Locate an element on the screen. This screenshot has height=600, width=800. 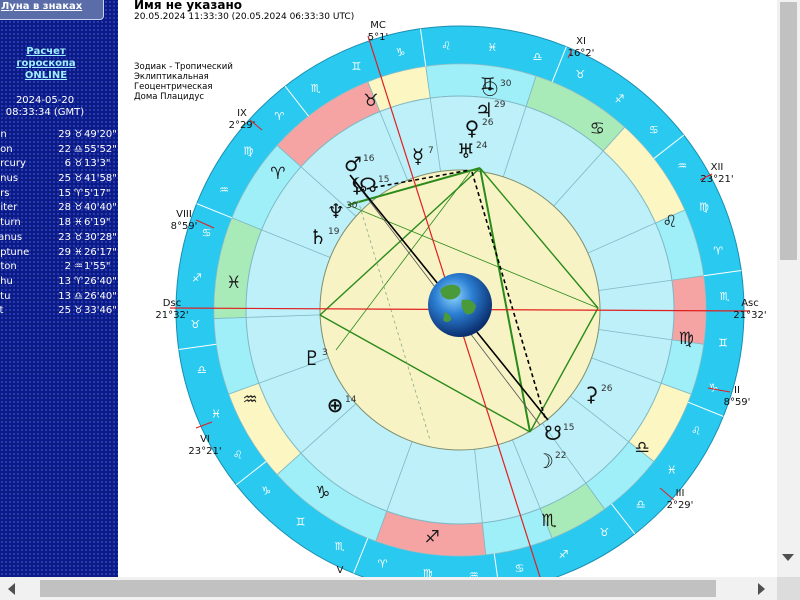
horizontal-scrollbar is located at coordinates (400, 588).